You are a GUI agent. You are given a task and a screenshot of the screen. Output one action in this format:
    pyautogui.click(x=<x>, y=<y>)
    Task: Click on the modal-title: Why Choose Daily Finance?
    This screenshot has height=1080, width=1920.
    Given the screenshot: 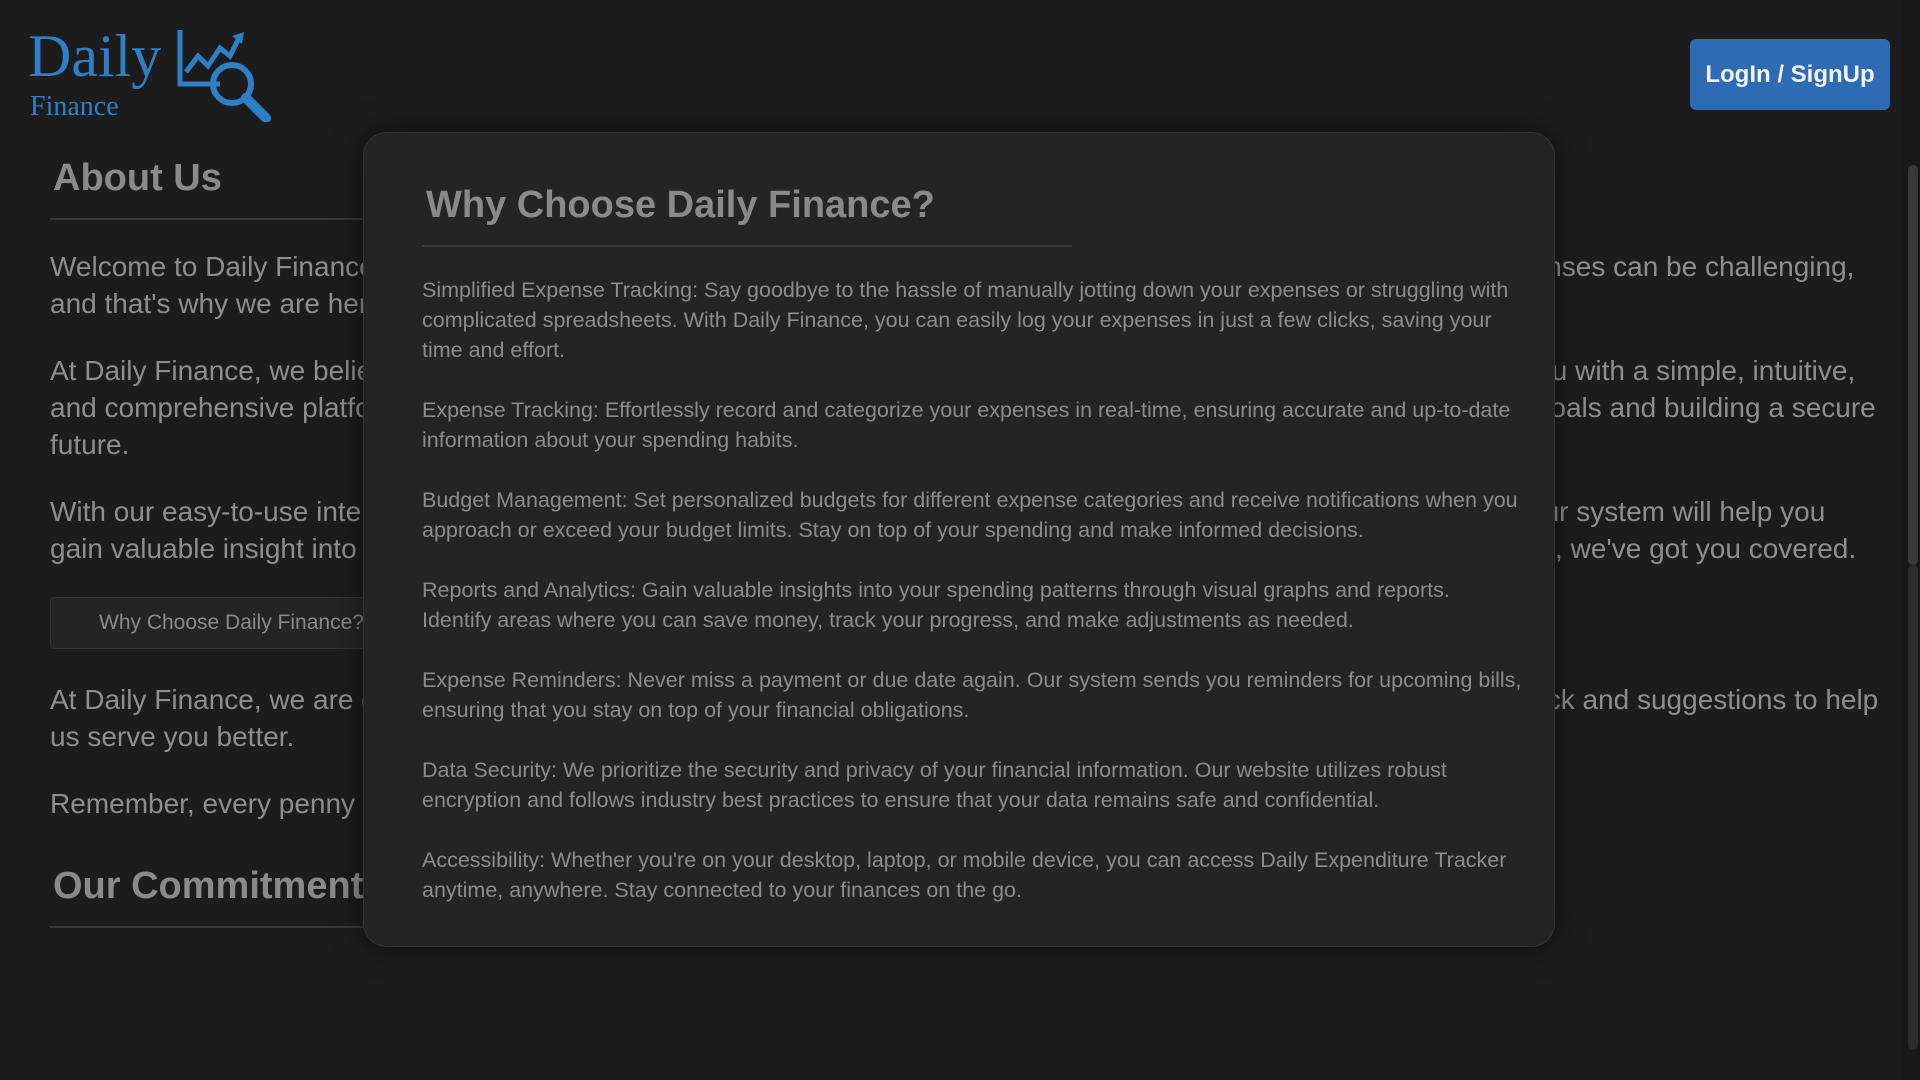 What is the action you would take?
    pyautogui.click(x=680, y=205)
    